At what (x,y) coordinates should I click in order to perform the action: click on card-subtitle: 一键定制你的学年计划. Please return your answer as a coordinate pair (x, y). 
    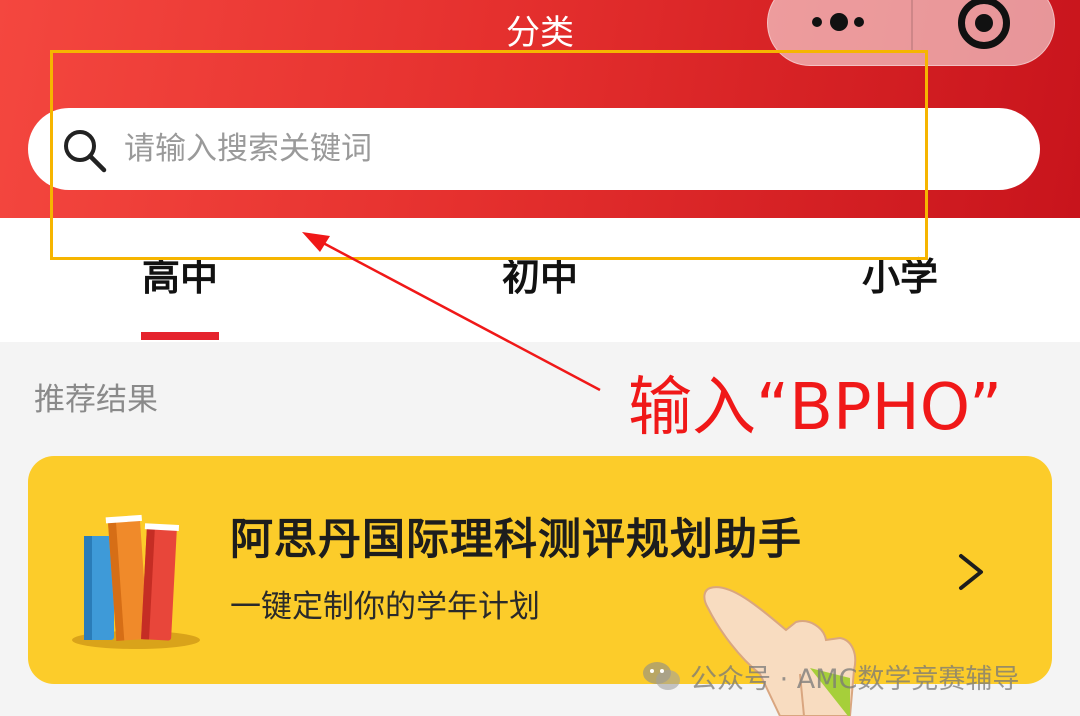
    Looking at the image, I should click on (385, 607).